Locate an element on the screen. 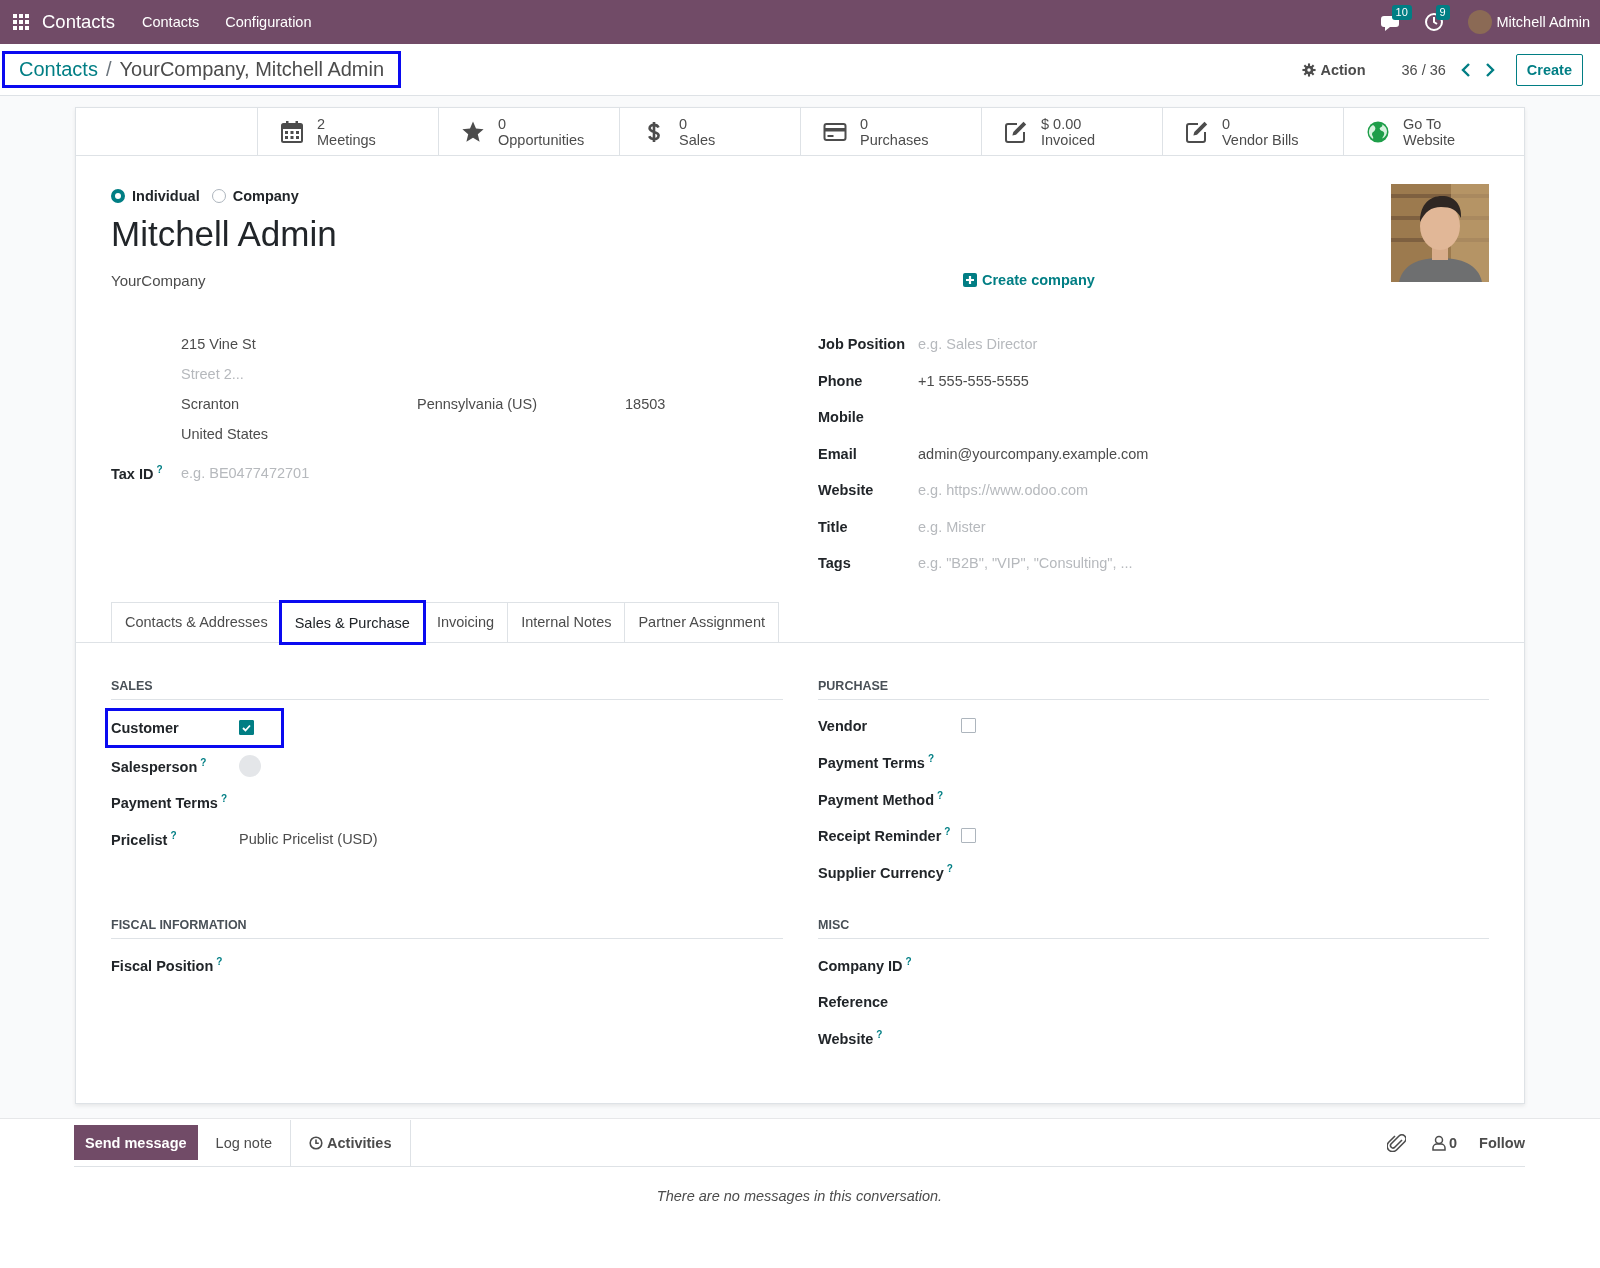 This screenshot has height=1268, width=1600. tab: Sales & Purchase is located at coordinates (352, 622).